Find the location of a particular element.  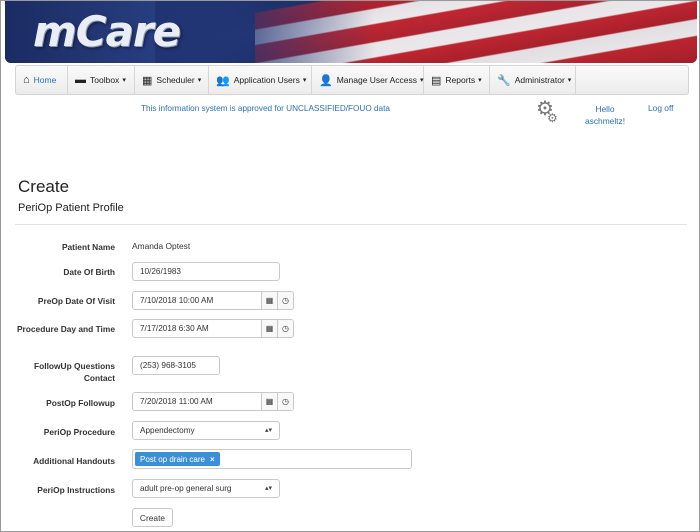

create-button: Create is located at coordinates (152, 517).